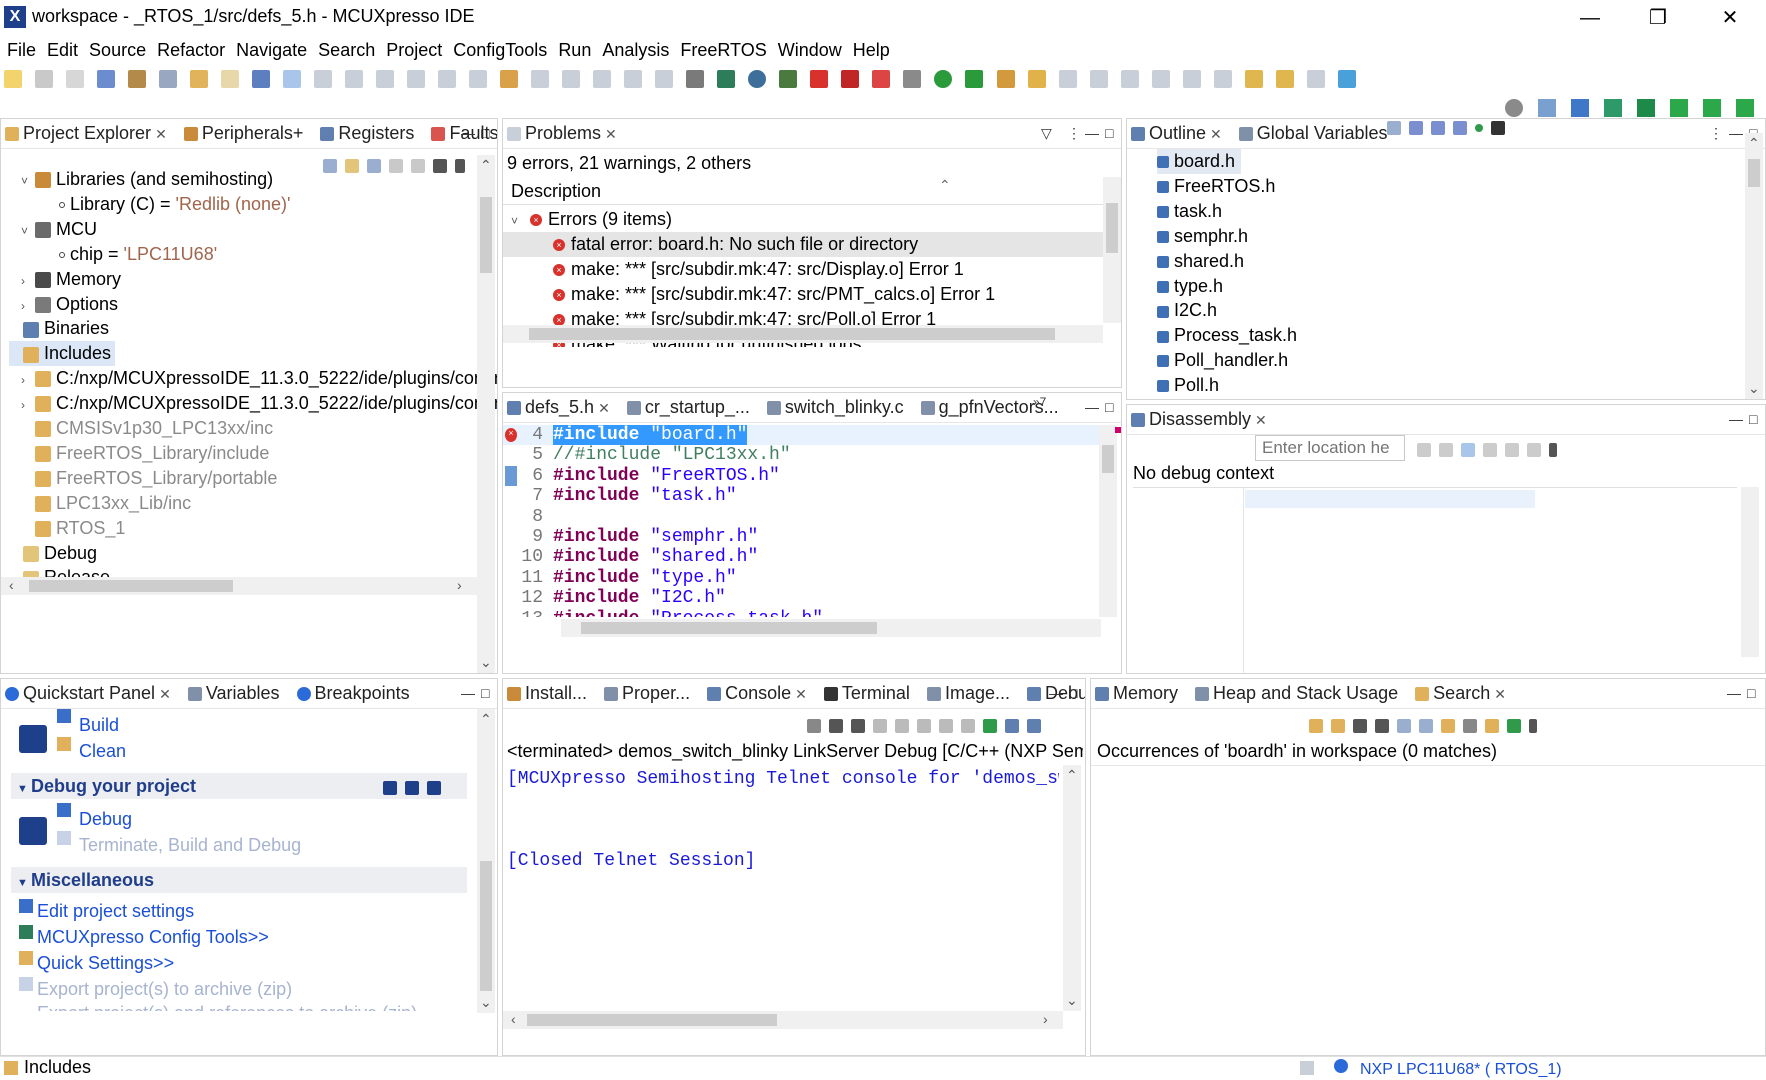 The height and width of the screenshot is (1080, 1766). I want to click on prev-annotation-icon, so click(1222, 79).